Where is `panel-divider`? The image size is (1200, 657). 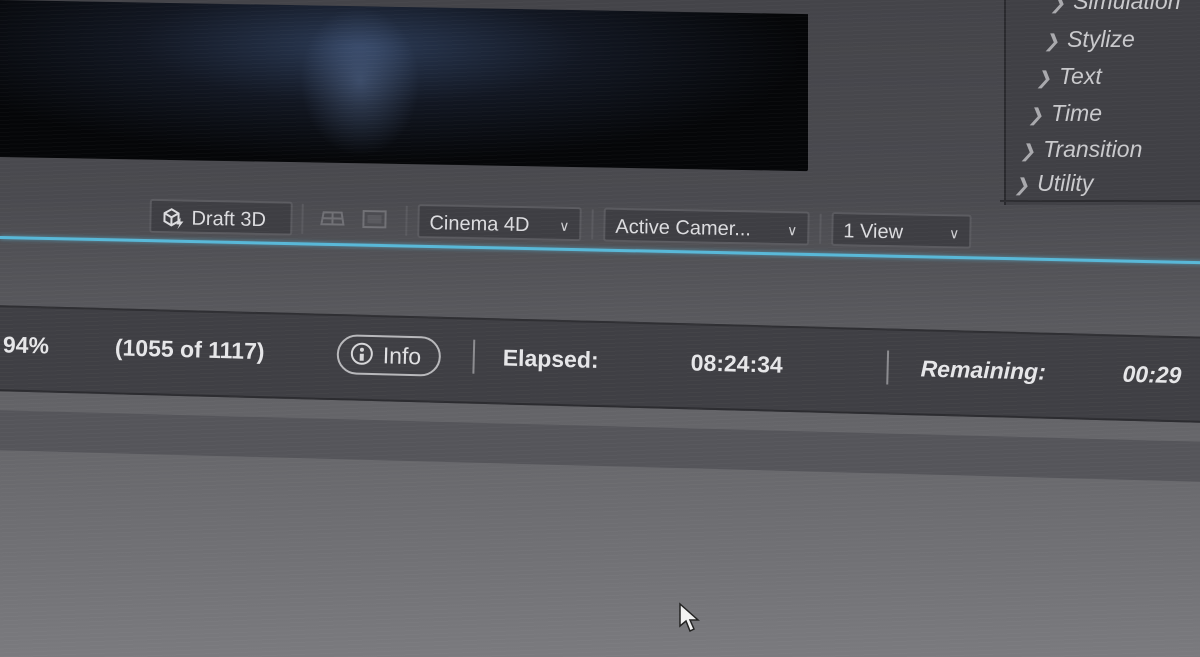
panel-divider is located at coordinates (1100, 201).